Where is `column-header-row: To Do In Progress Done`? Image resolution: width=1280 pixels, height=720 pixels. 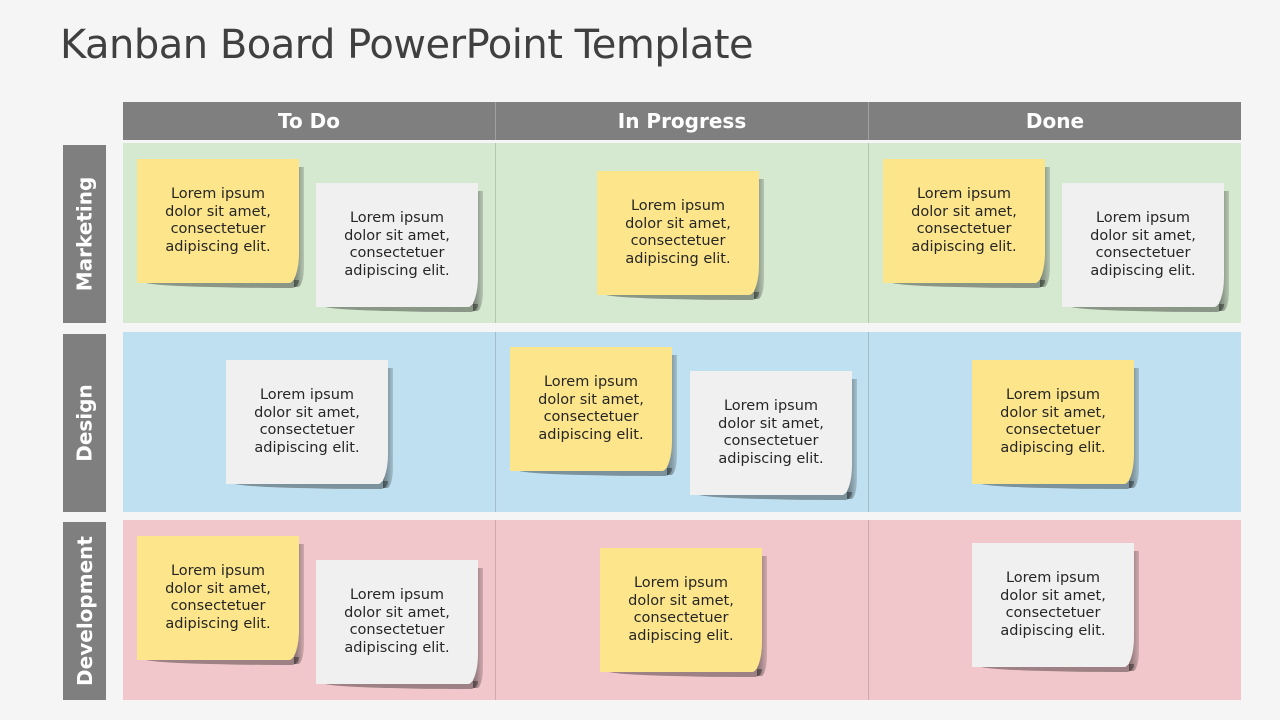
column-header-row: To Do In Progress Done is located at coordinates (682, 121).